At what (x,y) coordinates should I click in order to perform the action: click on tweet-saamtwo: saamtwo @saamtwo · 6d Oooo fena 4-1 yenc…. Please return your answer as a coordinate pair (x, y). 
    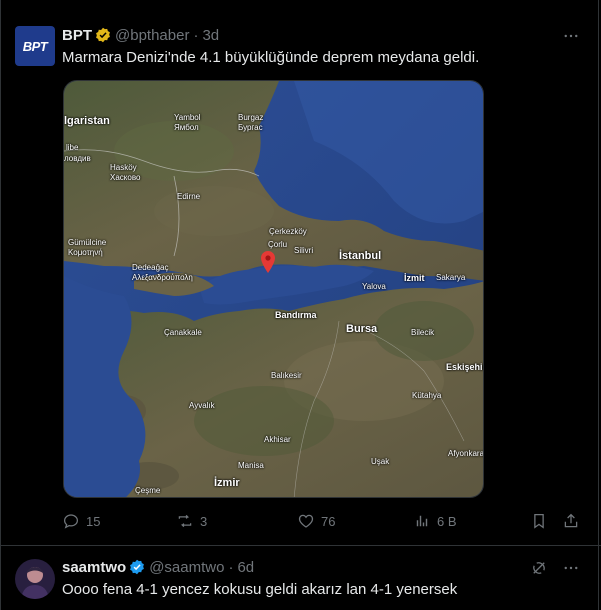
    Looking at the image, I should click on (300, 578).